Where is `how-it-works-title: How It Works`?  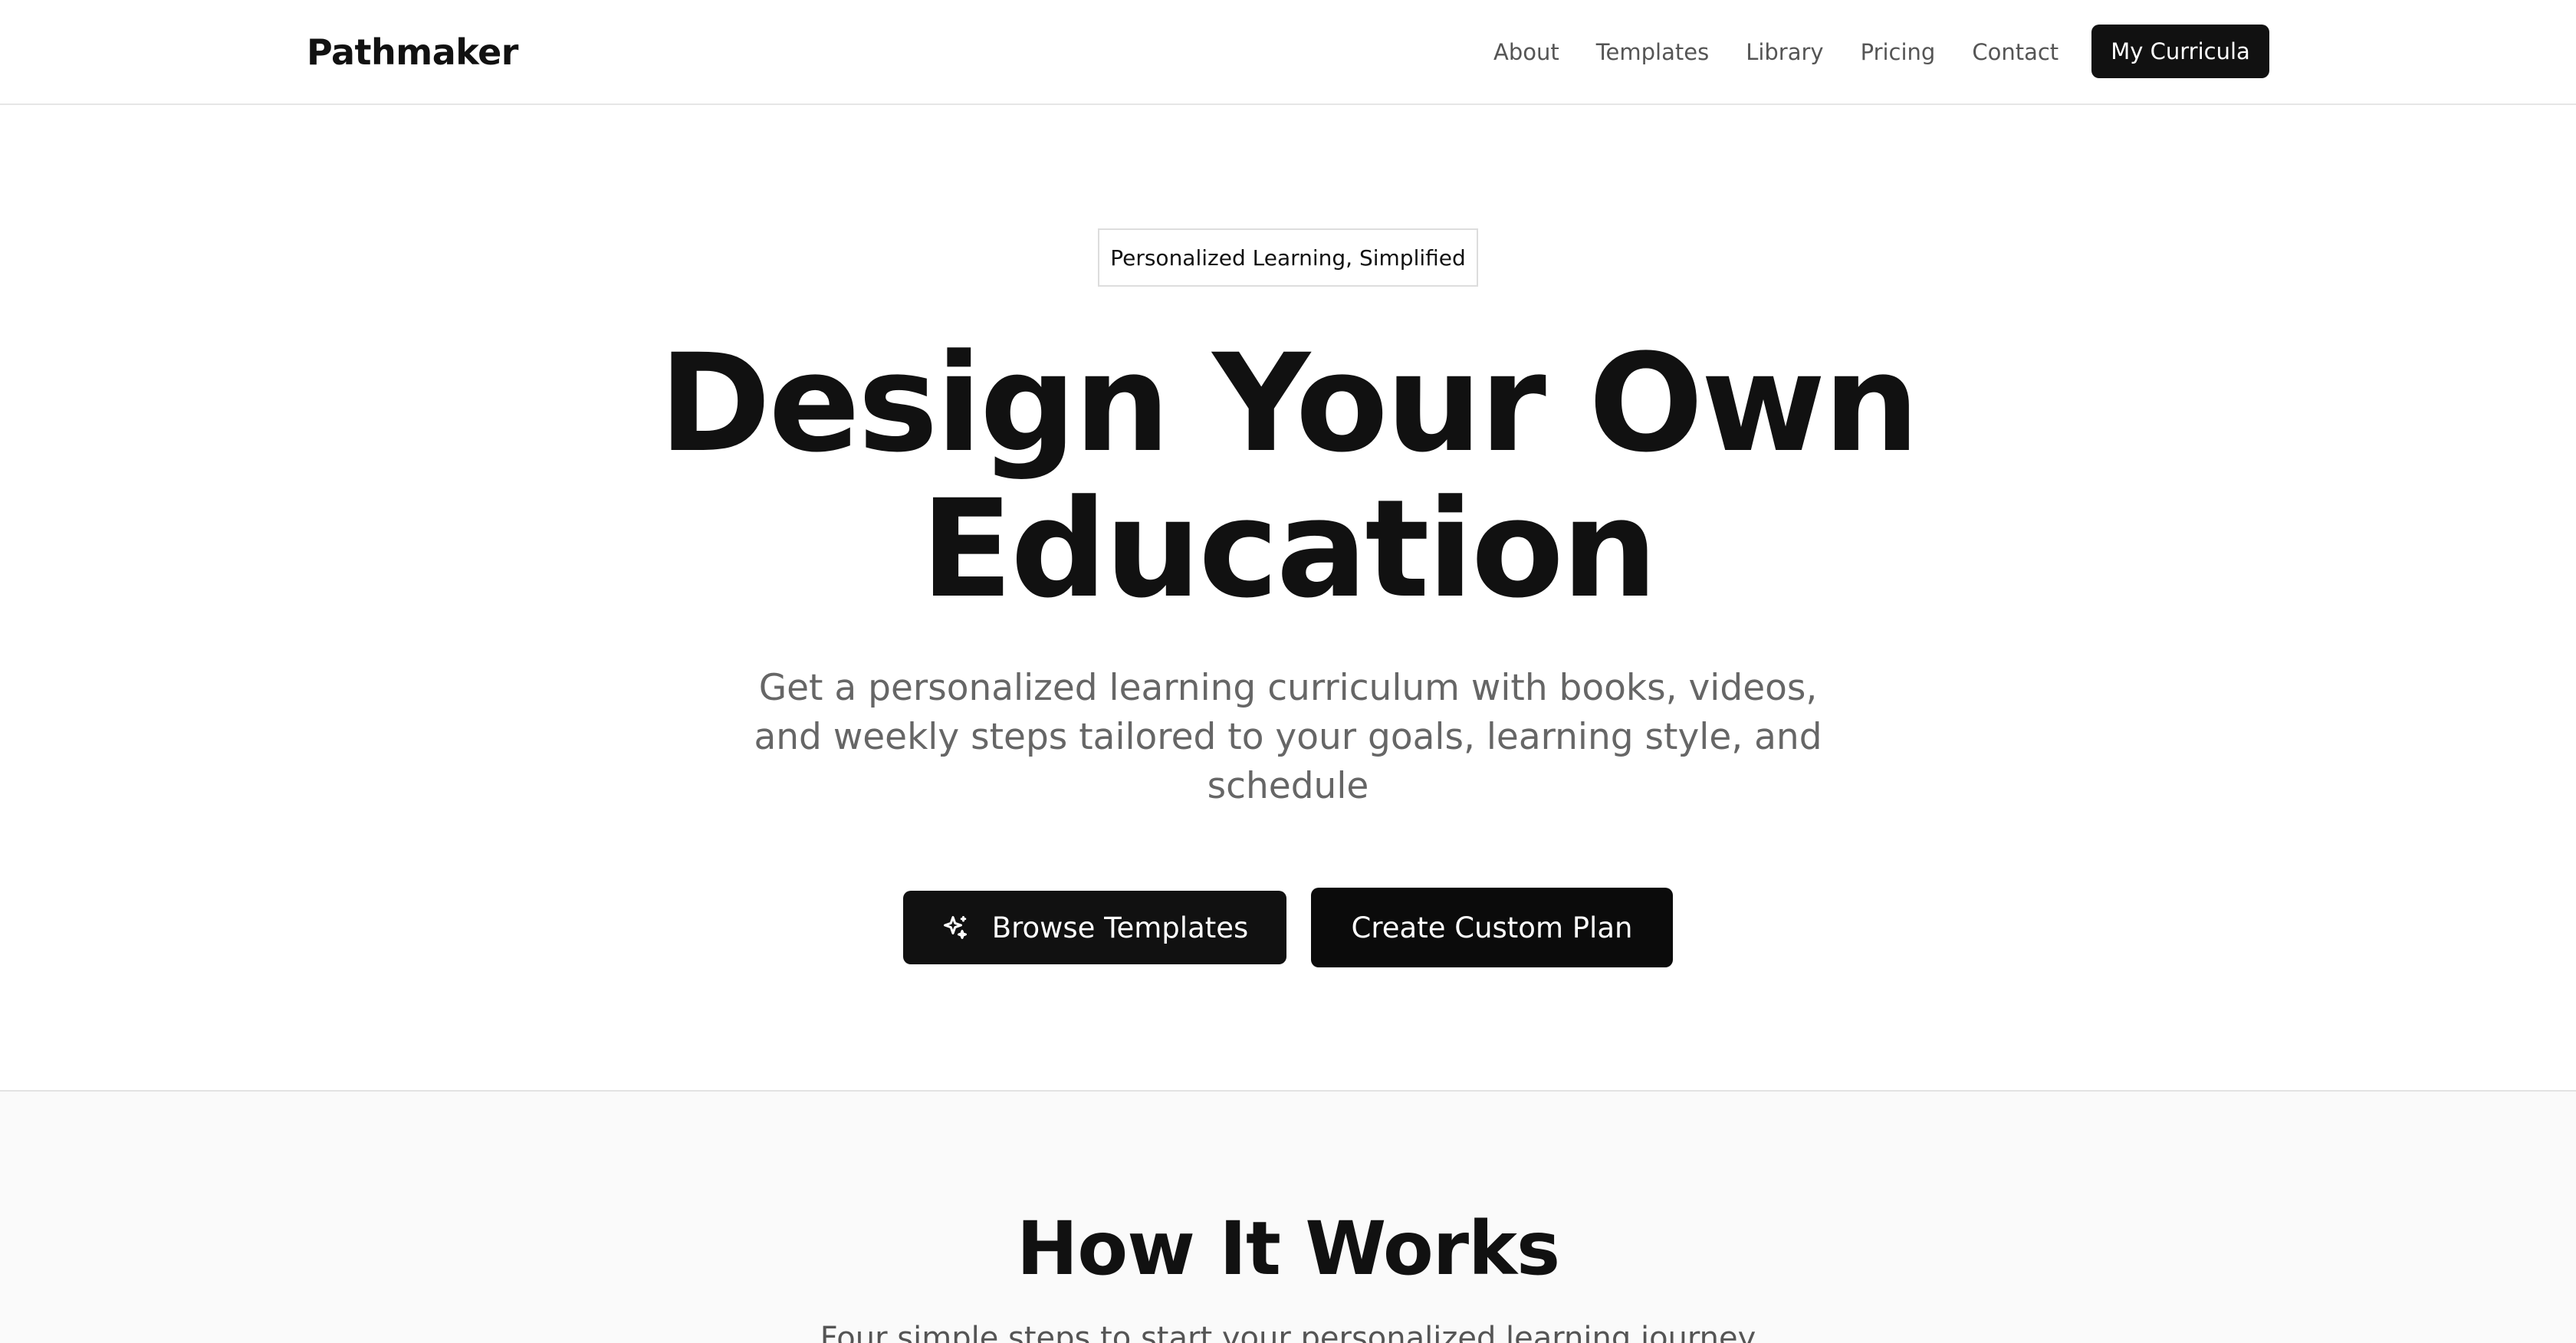
how-it-works-title: How It Works is located at coordinates (1288, 1249).